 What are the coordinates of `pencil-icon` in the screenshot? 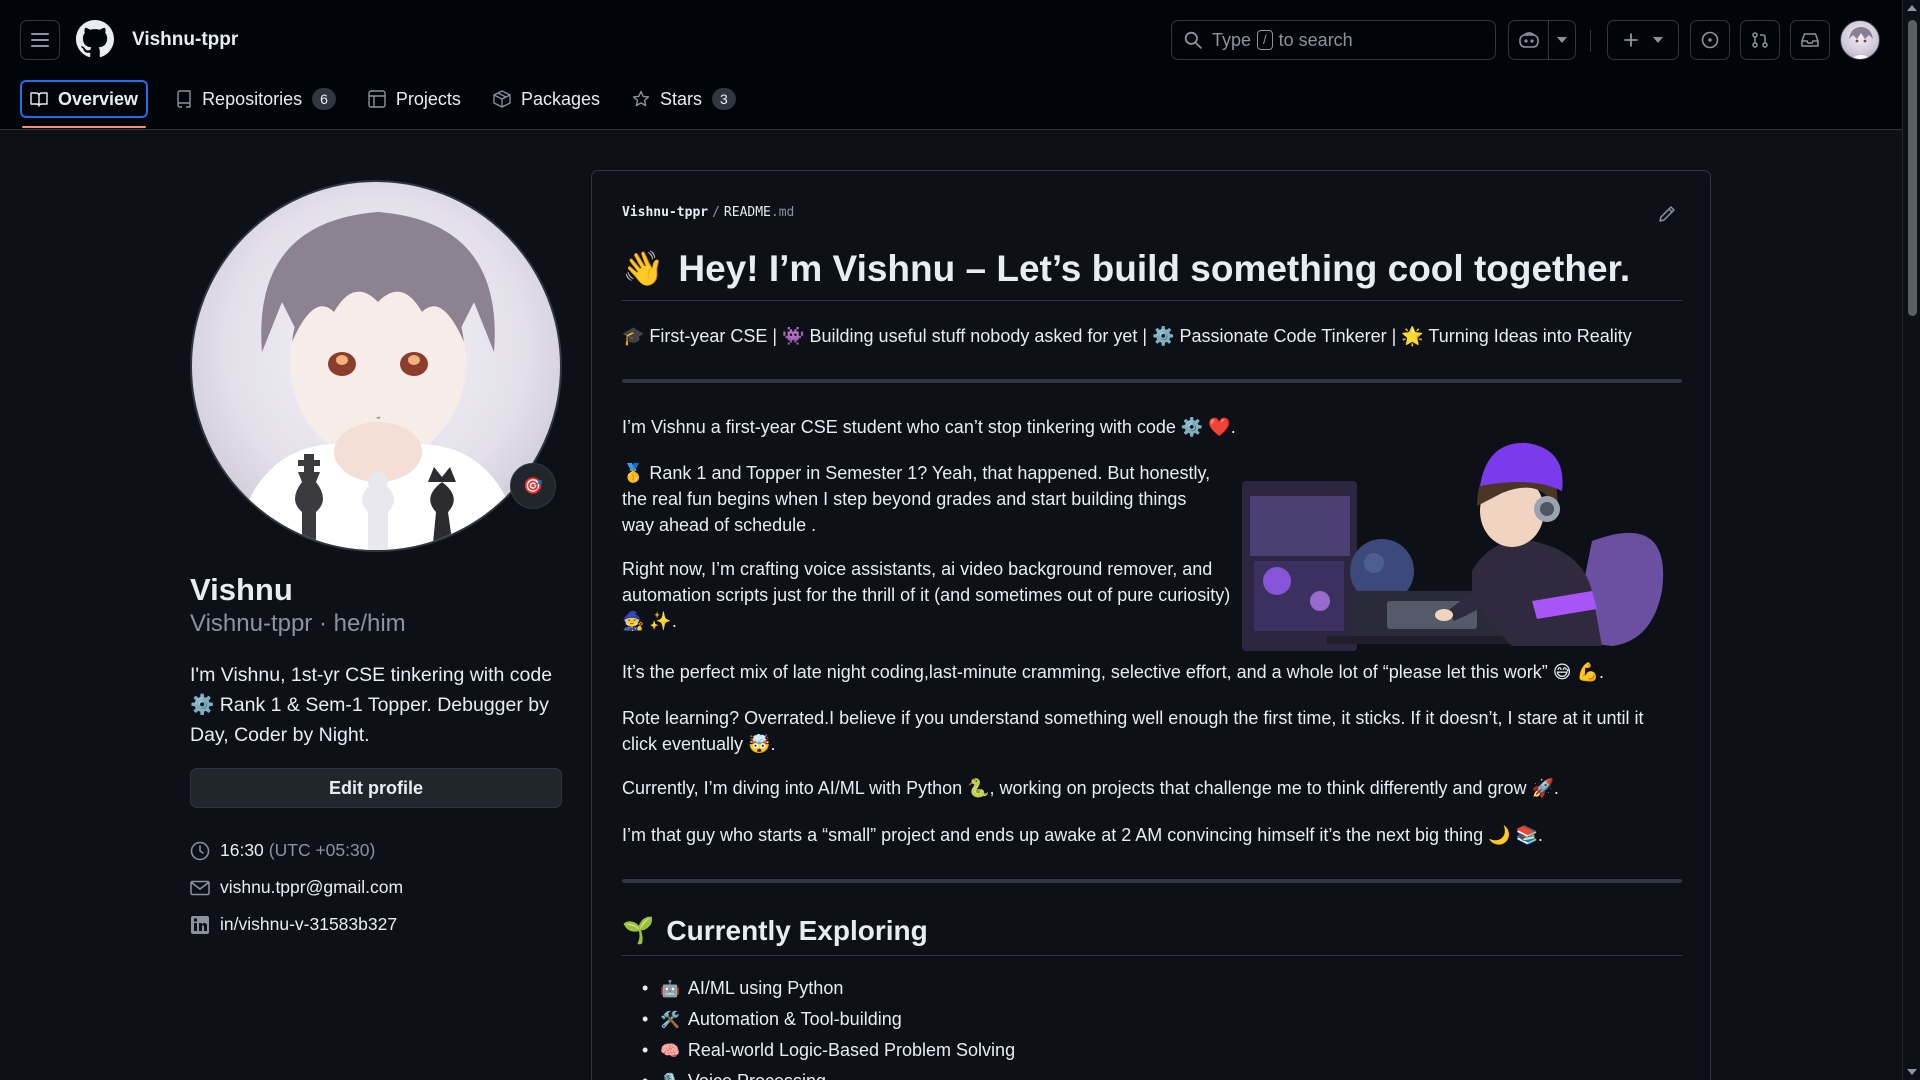 It's located at (1667, 214).